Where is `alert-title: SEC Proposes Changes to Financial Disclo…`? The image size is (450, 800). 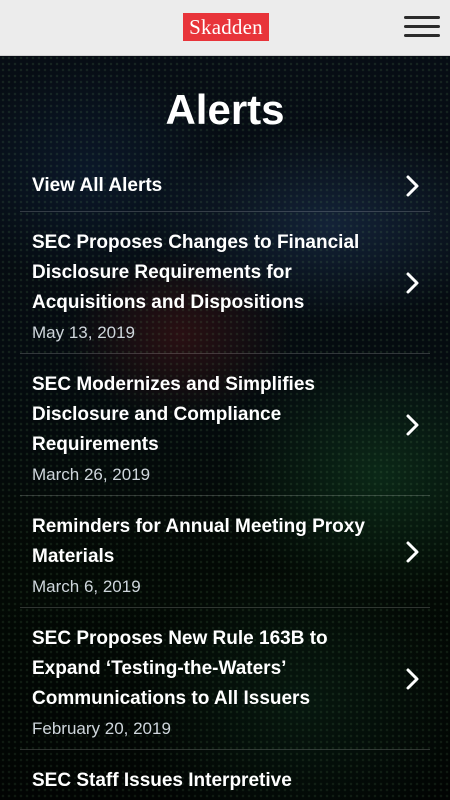
alert-title: SEC Proposes Changes to Financial Disclo… is located at coordinates (196, 272).